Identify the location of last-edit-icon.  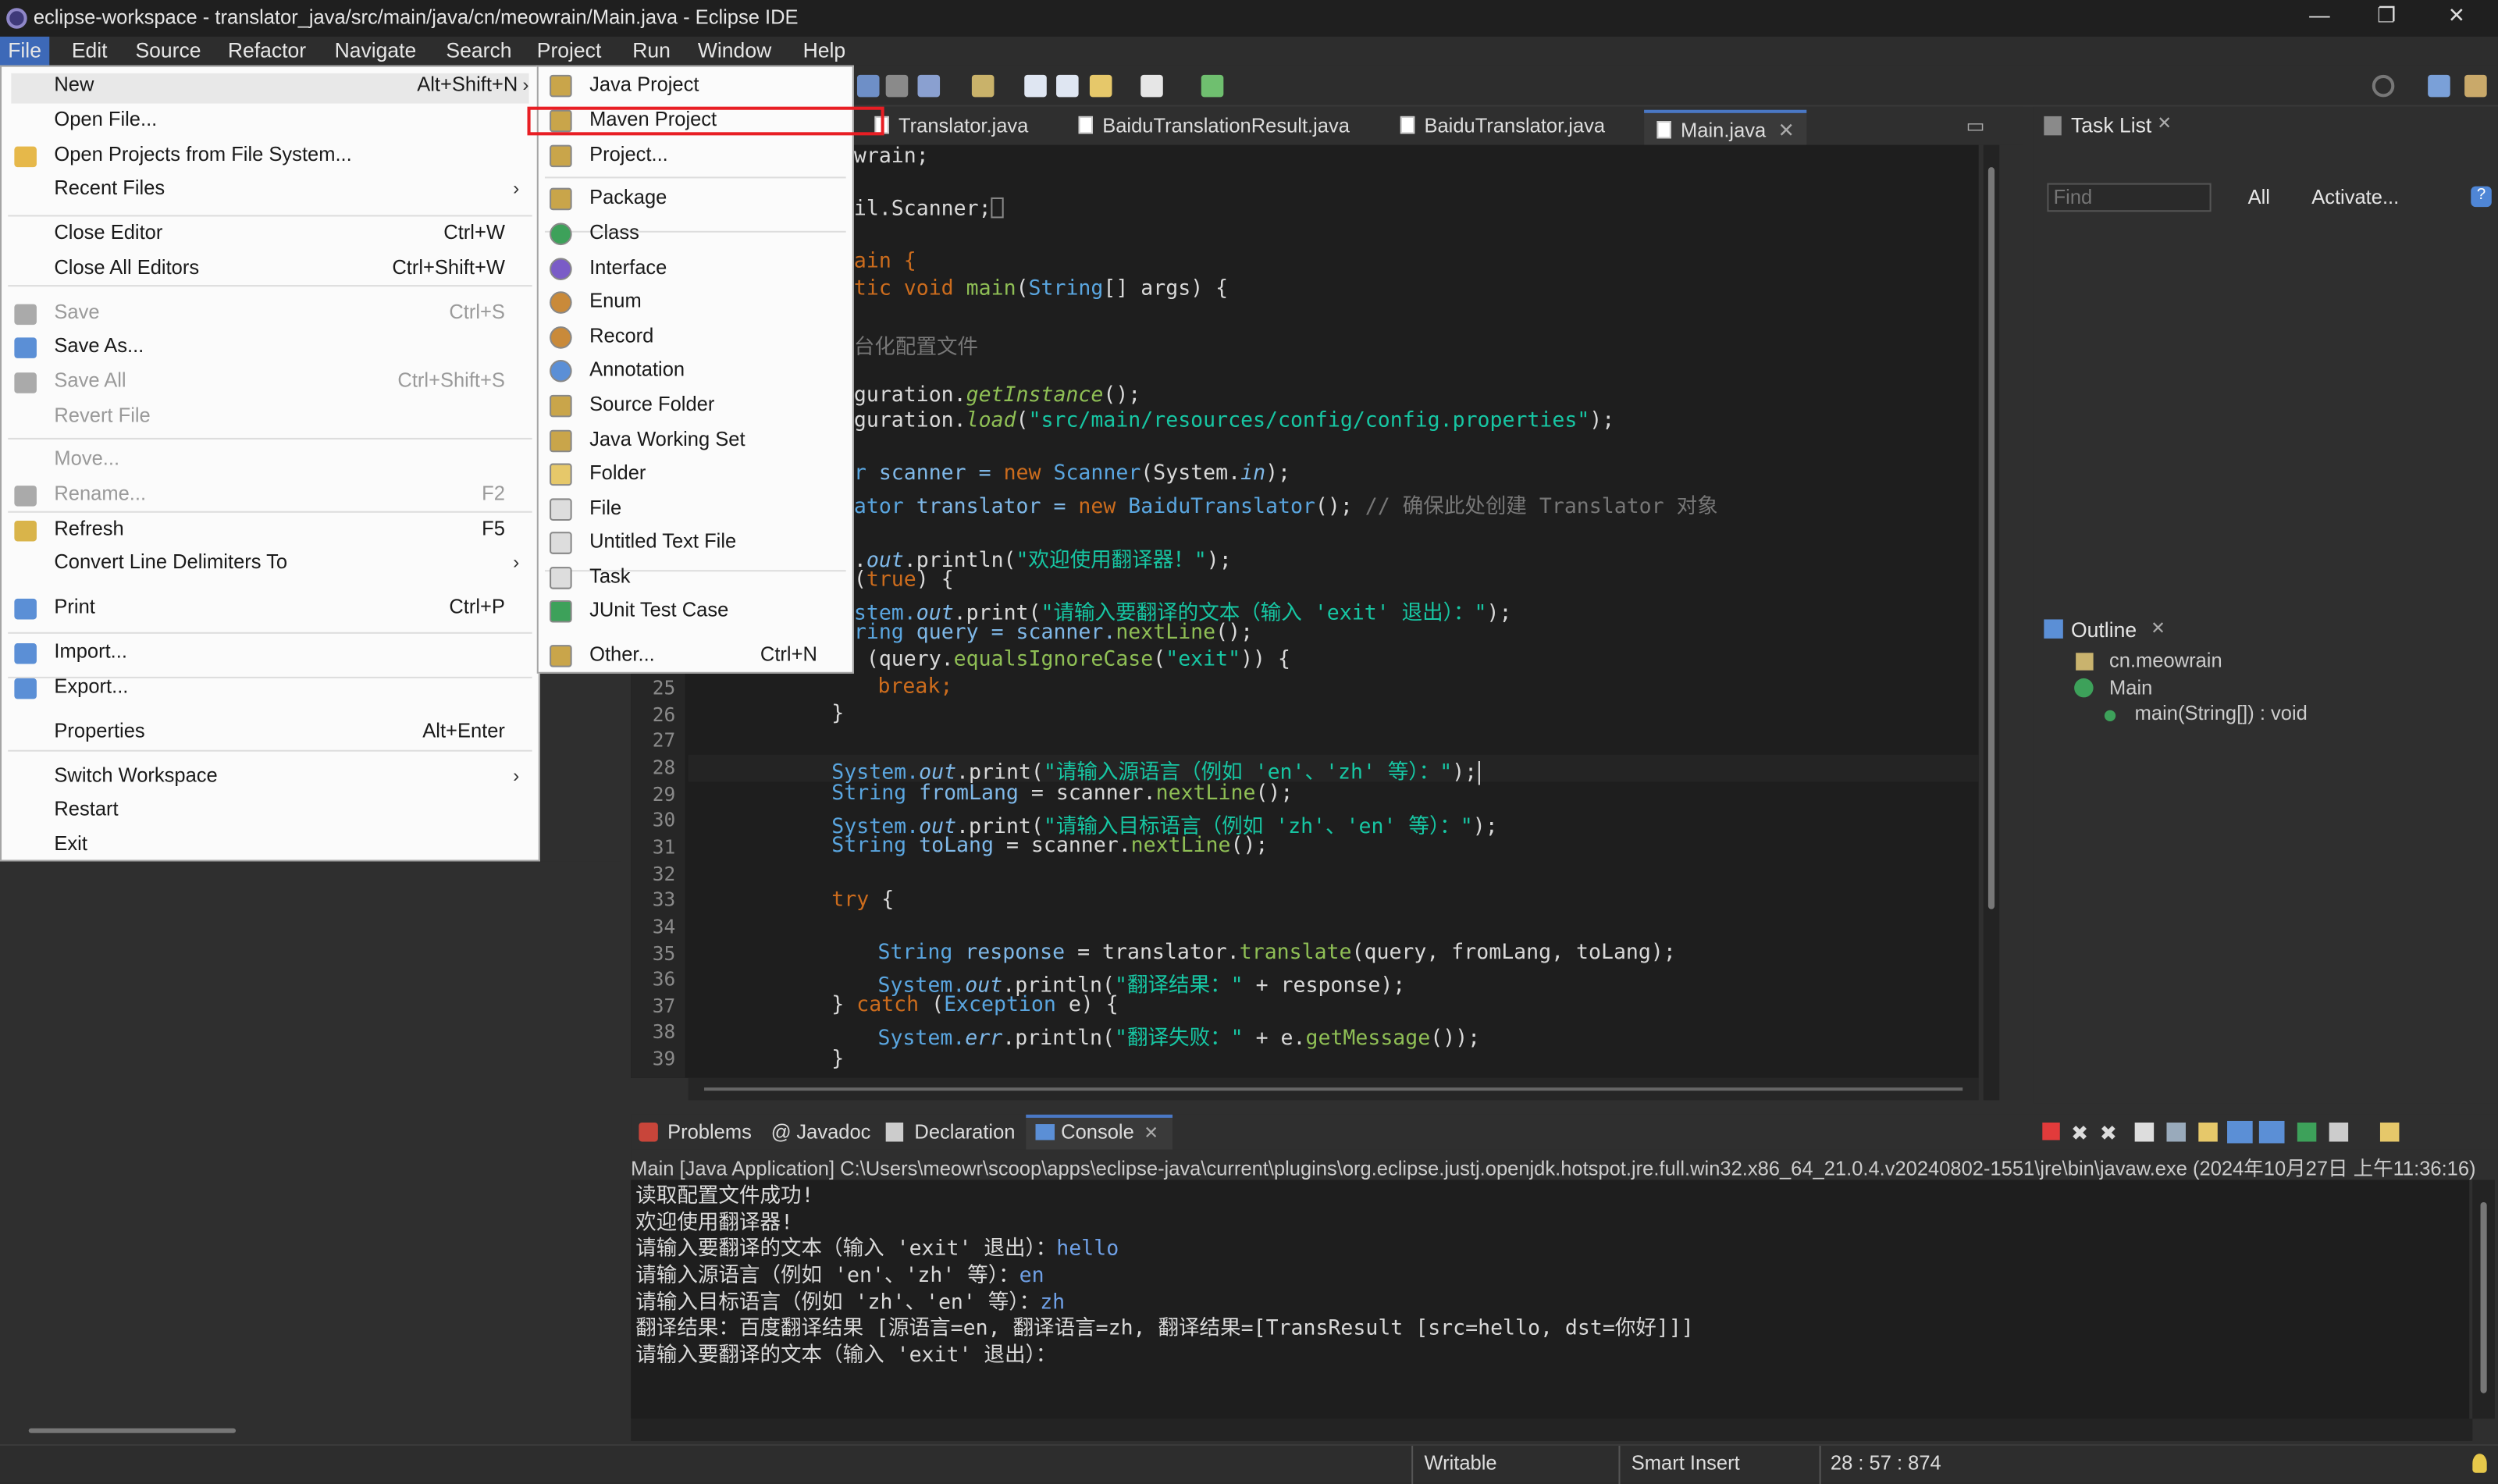
(1035, 86).